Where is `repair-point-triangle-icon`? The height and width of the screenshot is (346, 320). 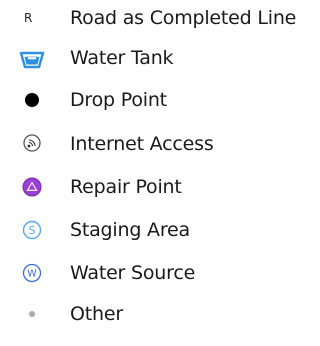 repair-point-triangle-icon is located at coordinates (32, 187).